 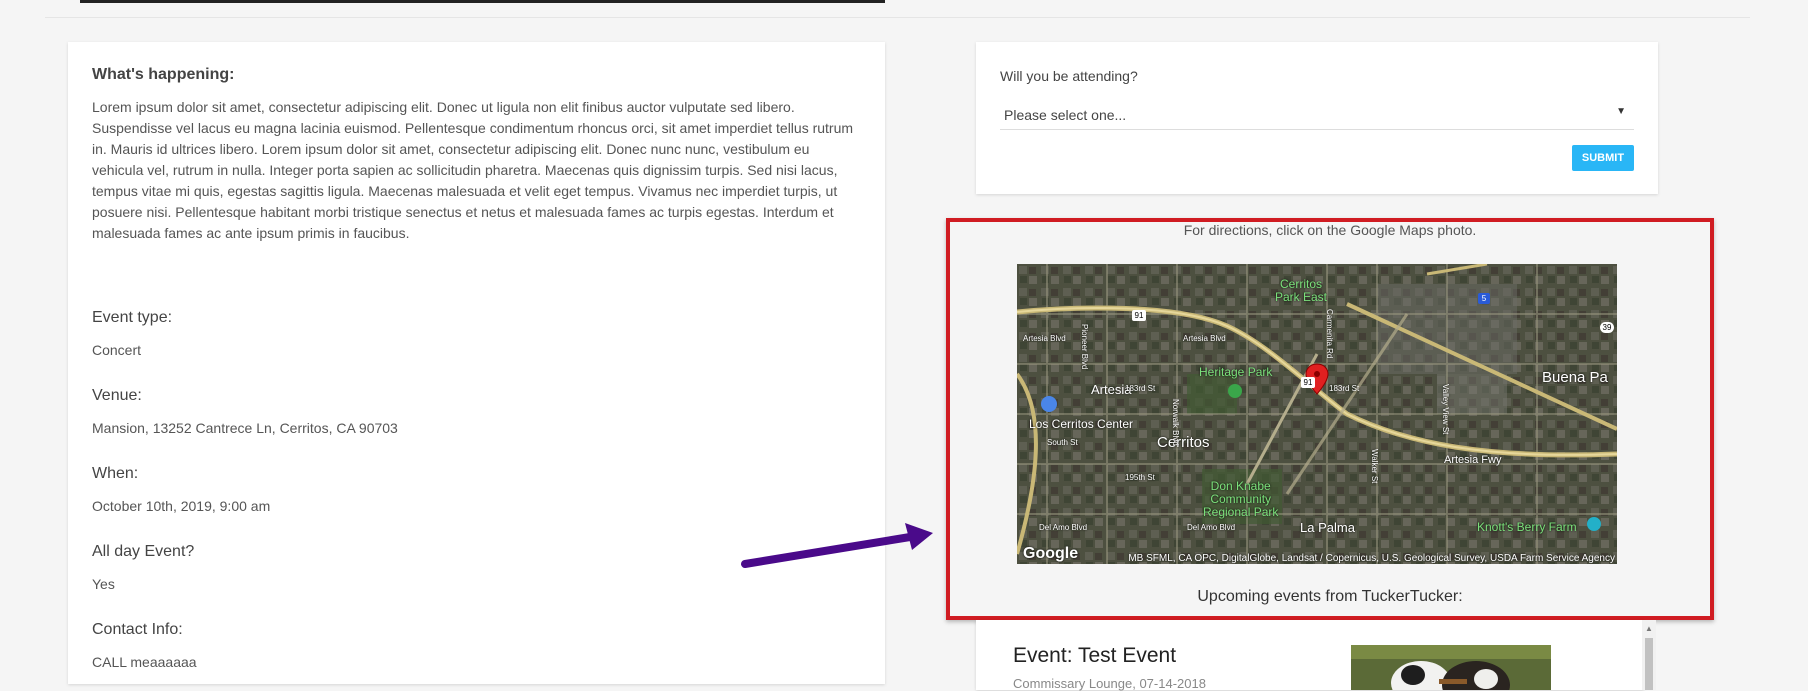 I want to click on google-logo: Google, so click(x=1051, y=553).